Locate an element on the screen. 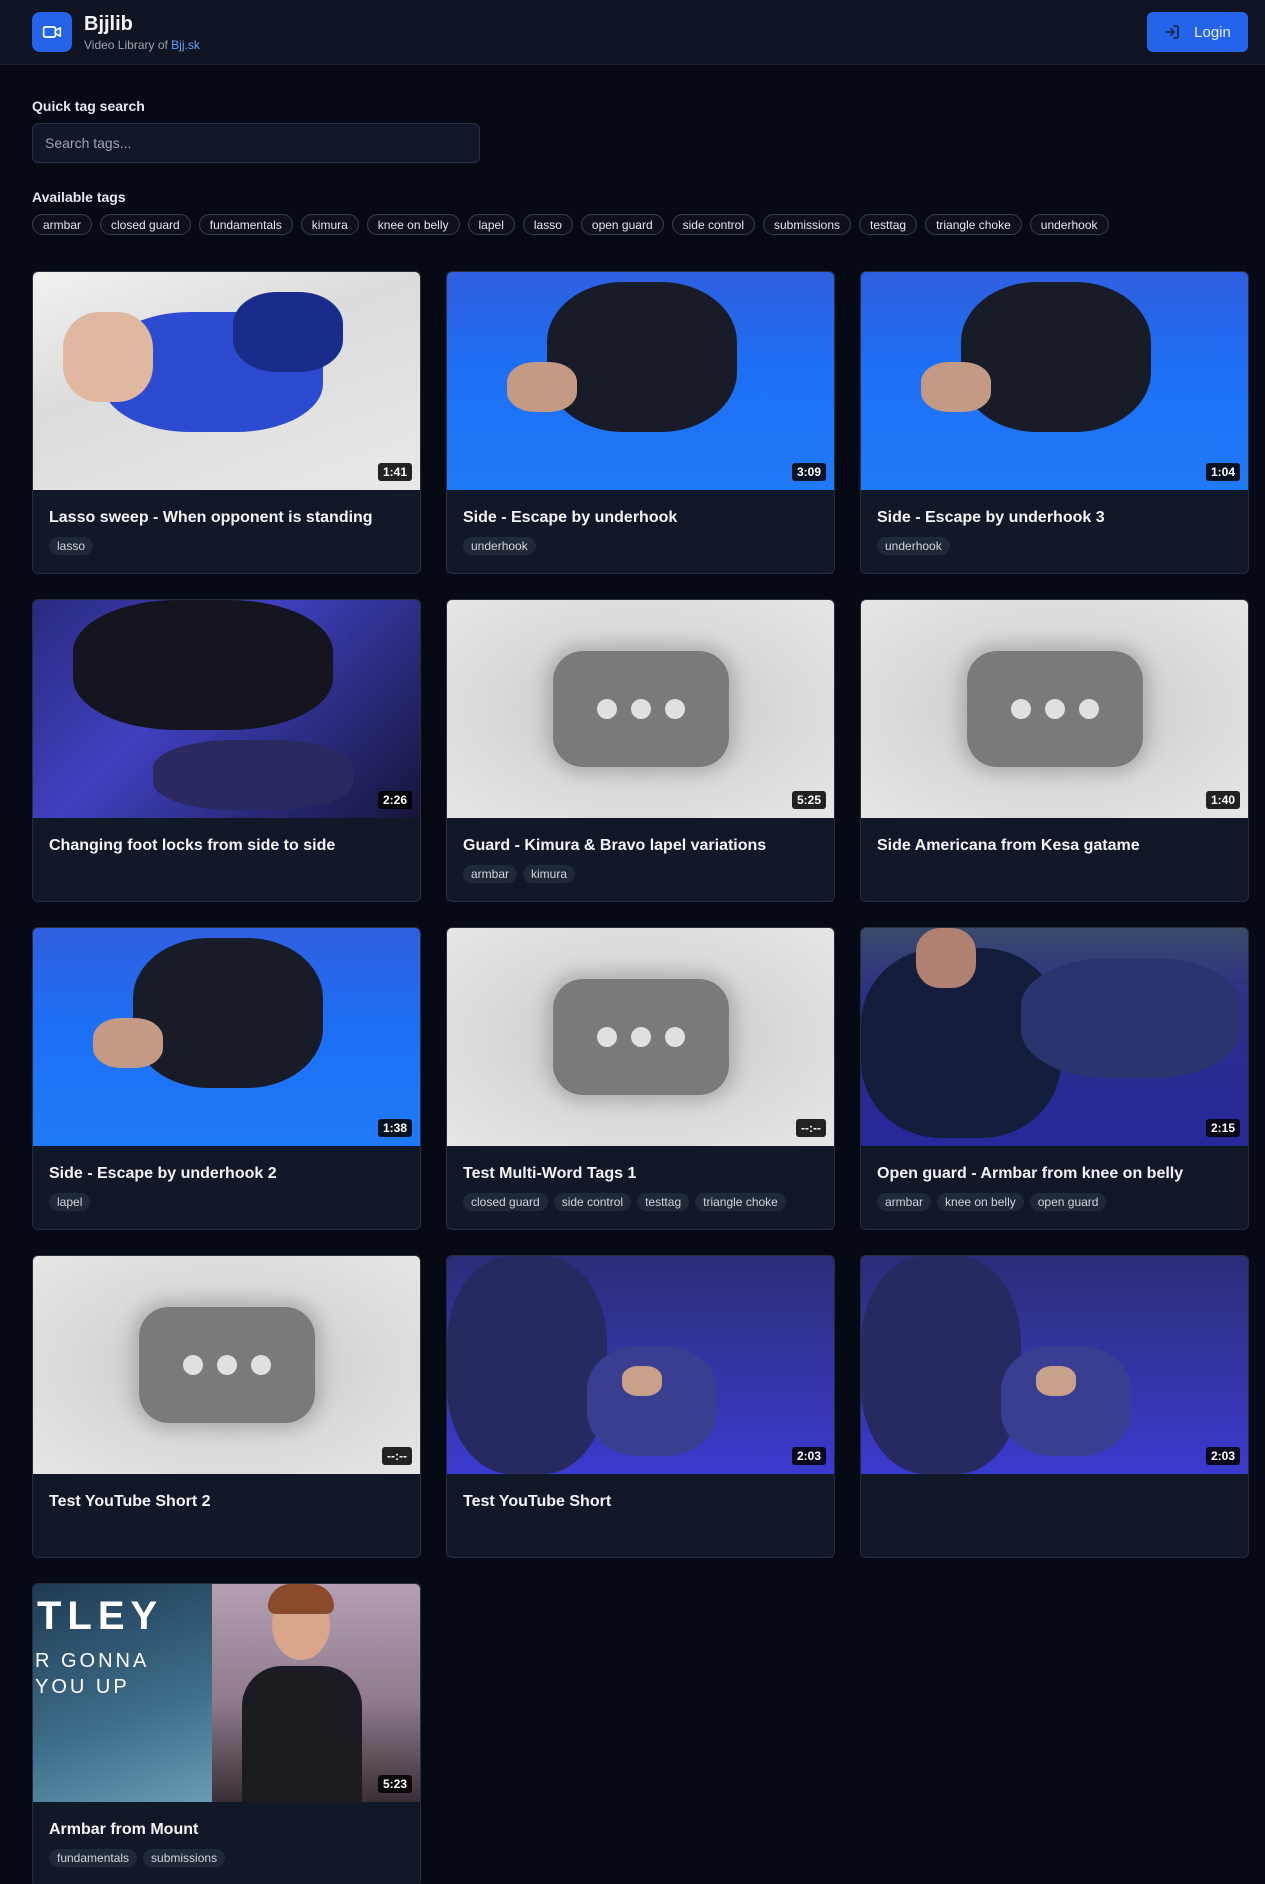  video-card: 3:09 Side - Escape by underhook underhook is located at coordinates (640, 422).